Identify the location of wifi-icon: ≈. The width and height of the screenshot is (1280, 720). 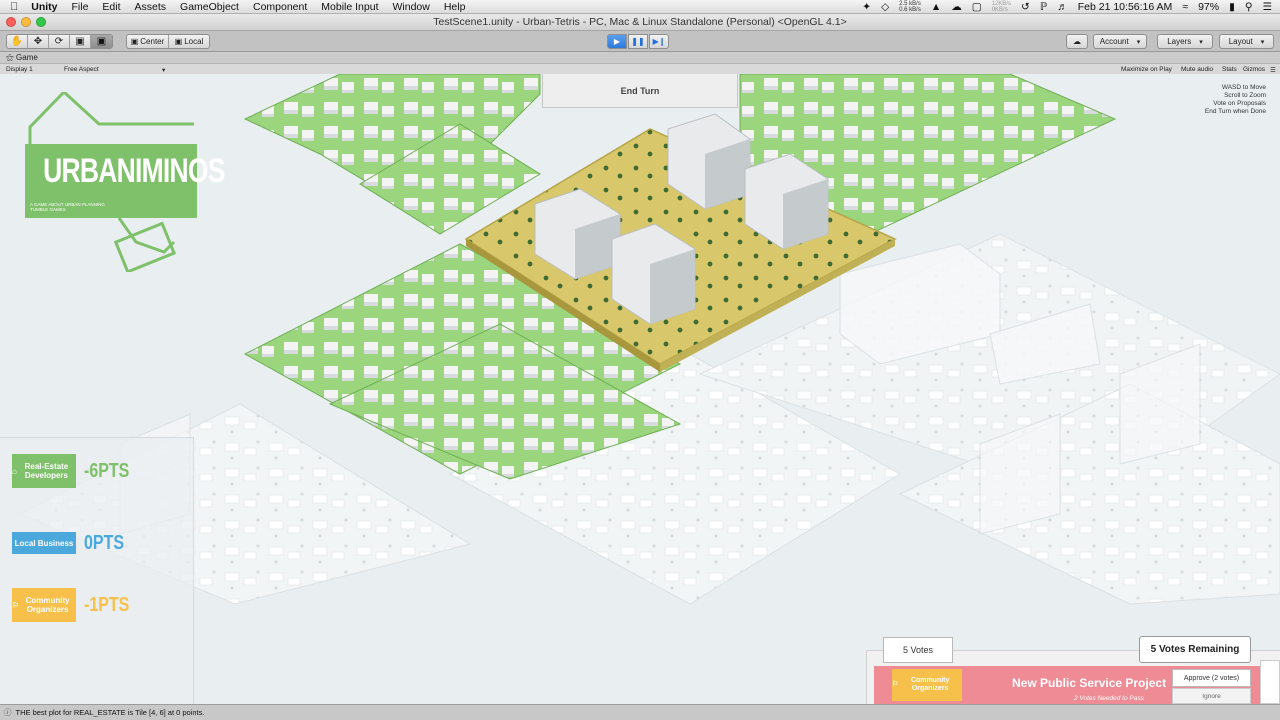
(1185, 7).